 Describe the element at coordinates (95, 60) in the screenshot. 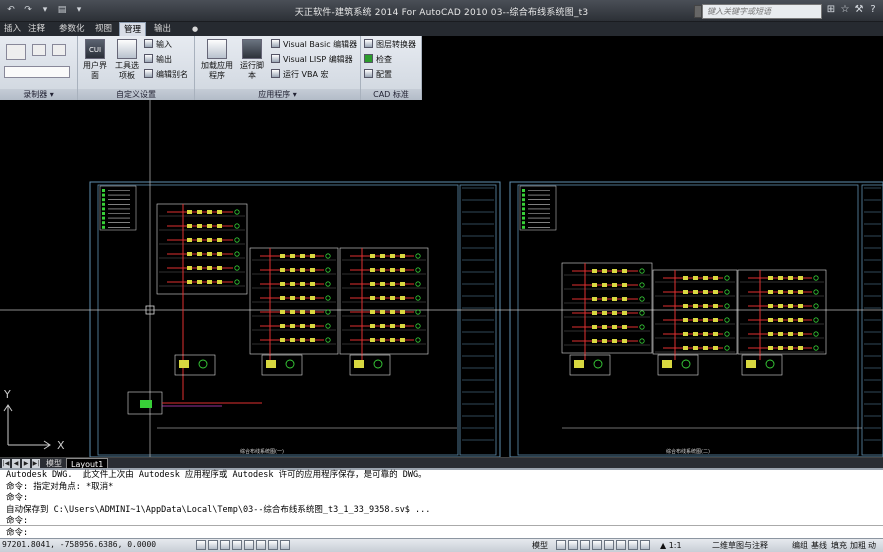

I see `cui-button: CUI 用户界面` at that location.